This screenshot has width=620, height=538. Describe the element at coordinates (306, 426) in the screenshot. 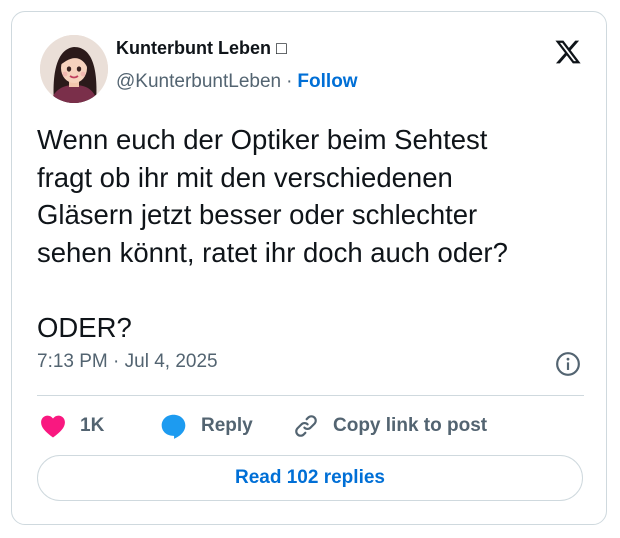

I see `link-icon` at that location.